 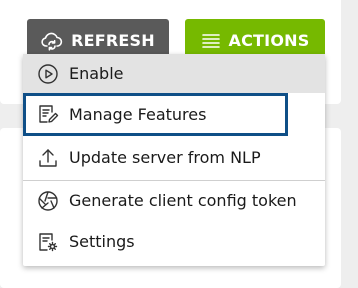 I want to click on menu-item-label: Manage Features, so click(x=138, y=114).